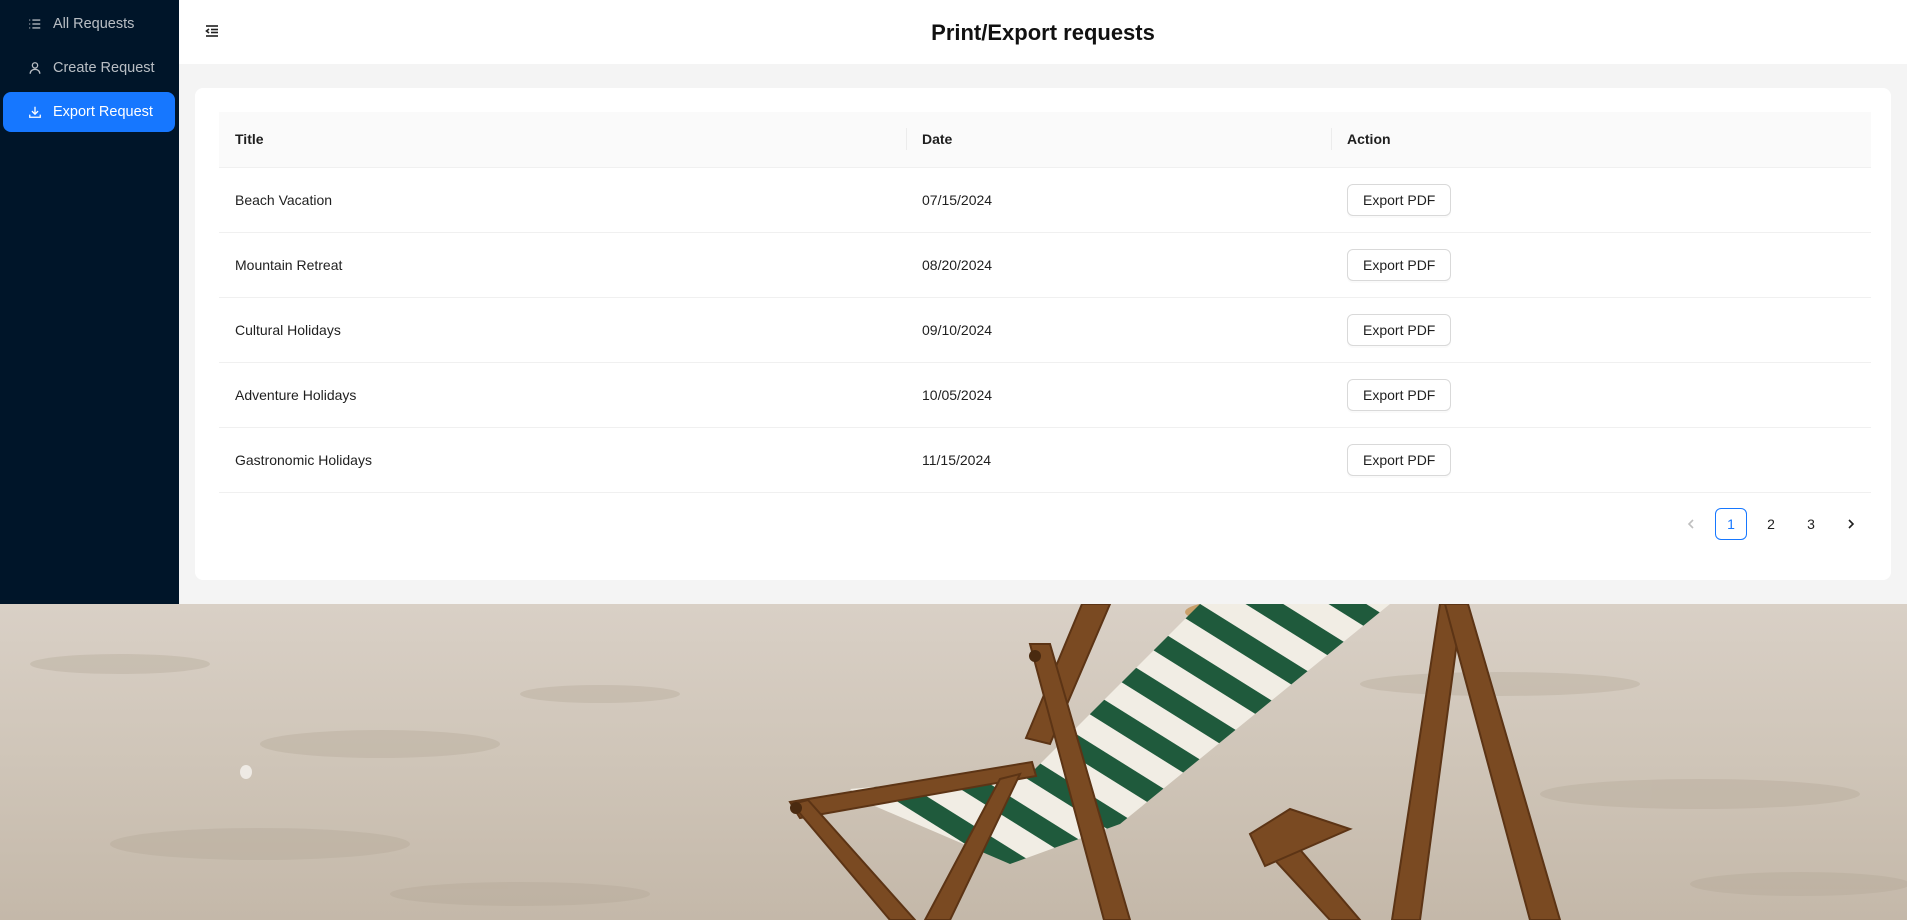  I want to click on sidebar-item-create-request: Create Request, so click(89, 68).